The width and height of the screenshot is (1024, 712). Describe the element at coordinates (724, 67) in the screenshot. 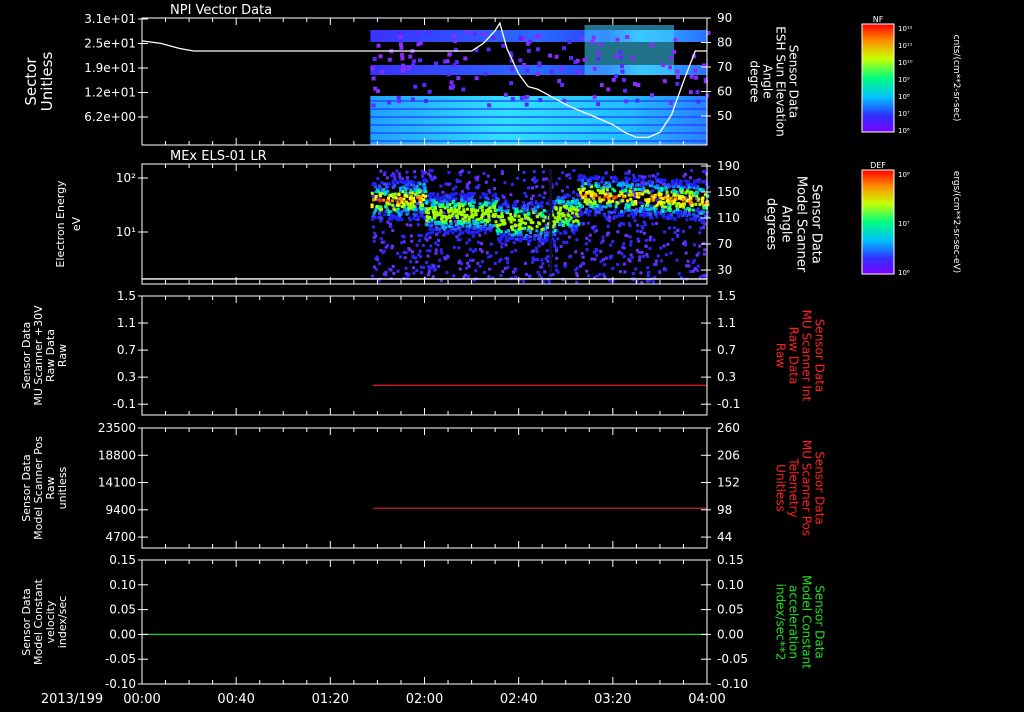

I see `y2-tick-label: 70` at that location.